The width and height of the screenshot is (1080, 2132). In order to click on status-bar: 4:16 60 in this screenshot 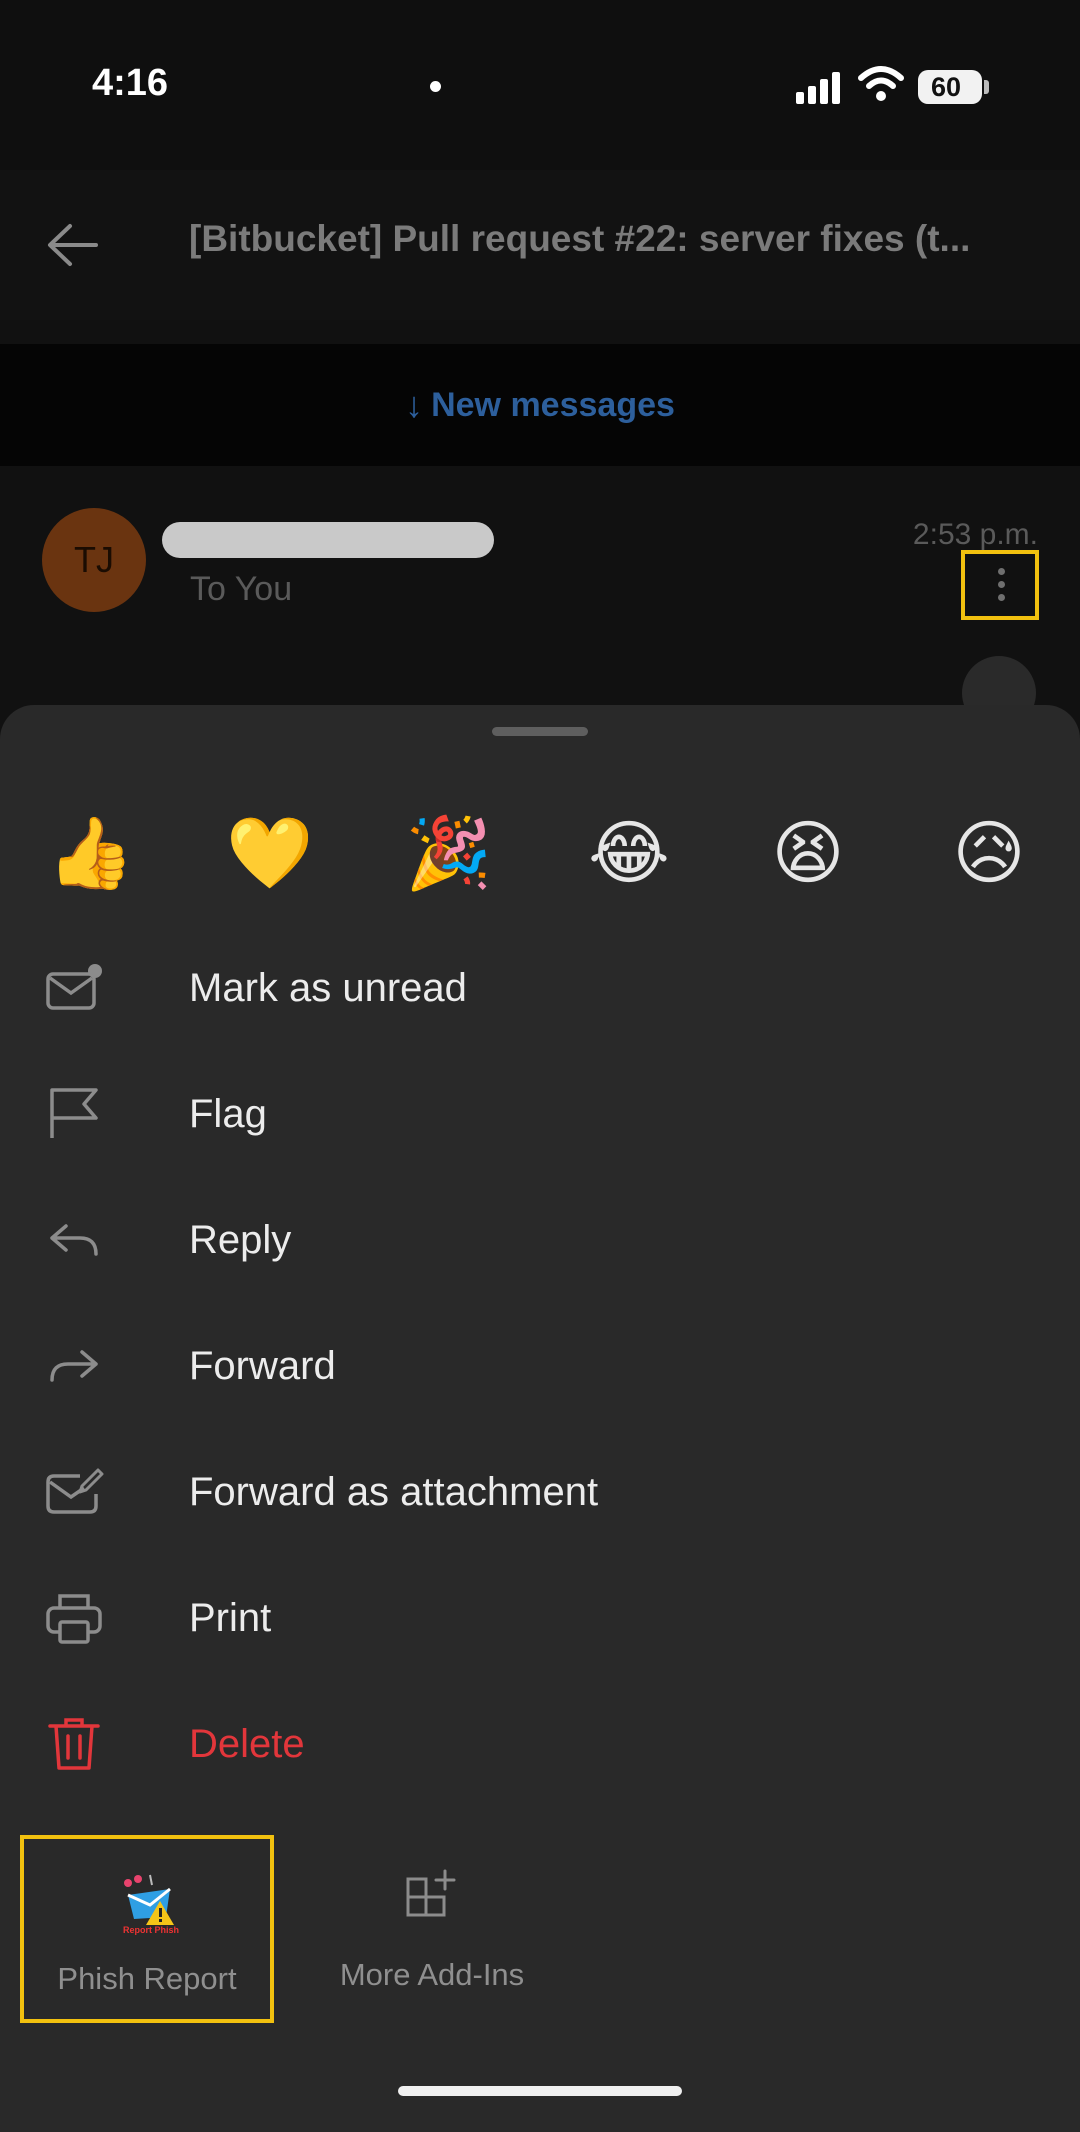, I will do `click(540, 85)`.